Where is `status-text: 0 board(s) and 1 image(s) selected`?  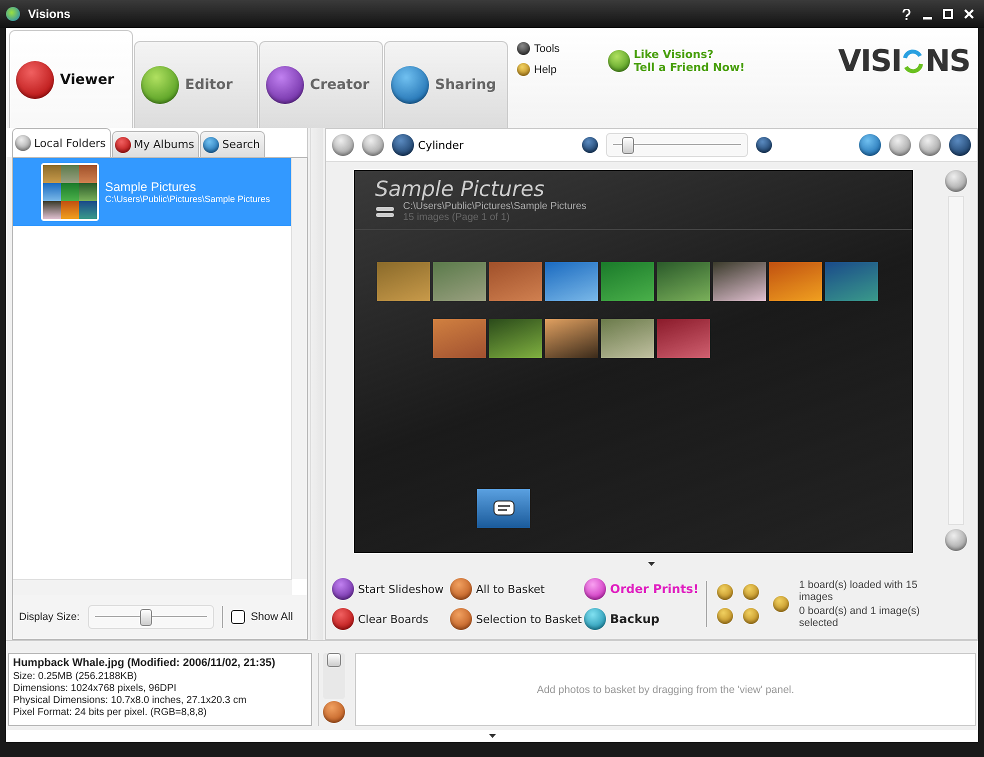
status-text: 0 board(s) and 1 image(s) selected is located at coordinates (860, 617).